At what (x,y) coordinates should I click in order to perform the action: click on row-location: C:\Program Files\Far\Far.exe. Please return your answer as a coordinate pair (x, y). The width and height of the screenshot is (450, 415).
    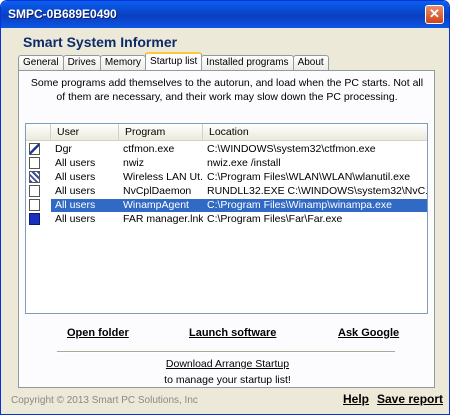
    Looking at the image, I should click on (275, 219).